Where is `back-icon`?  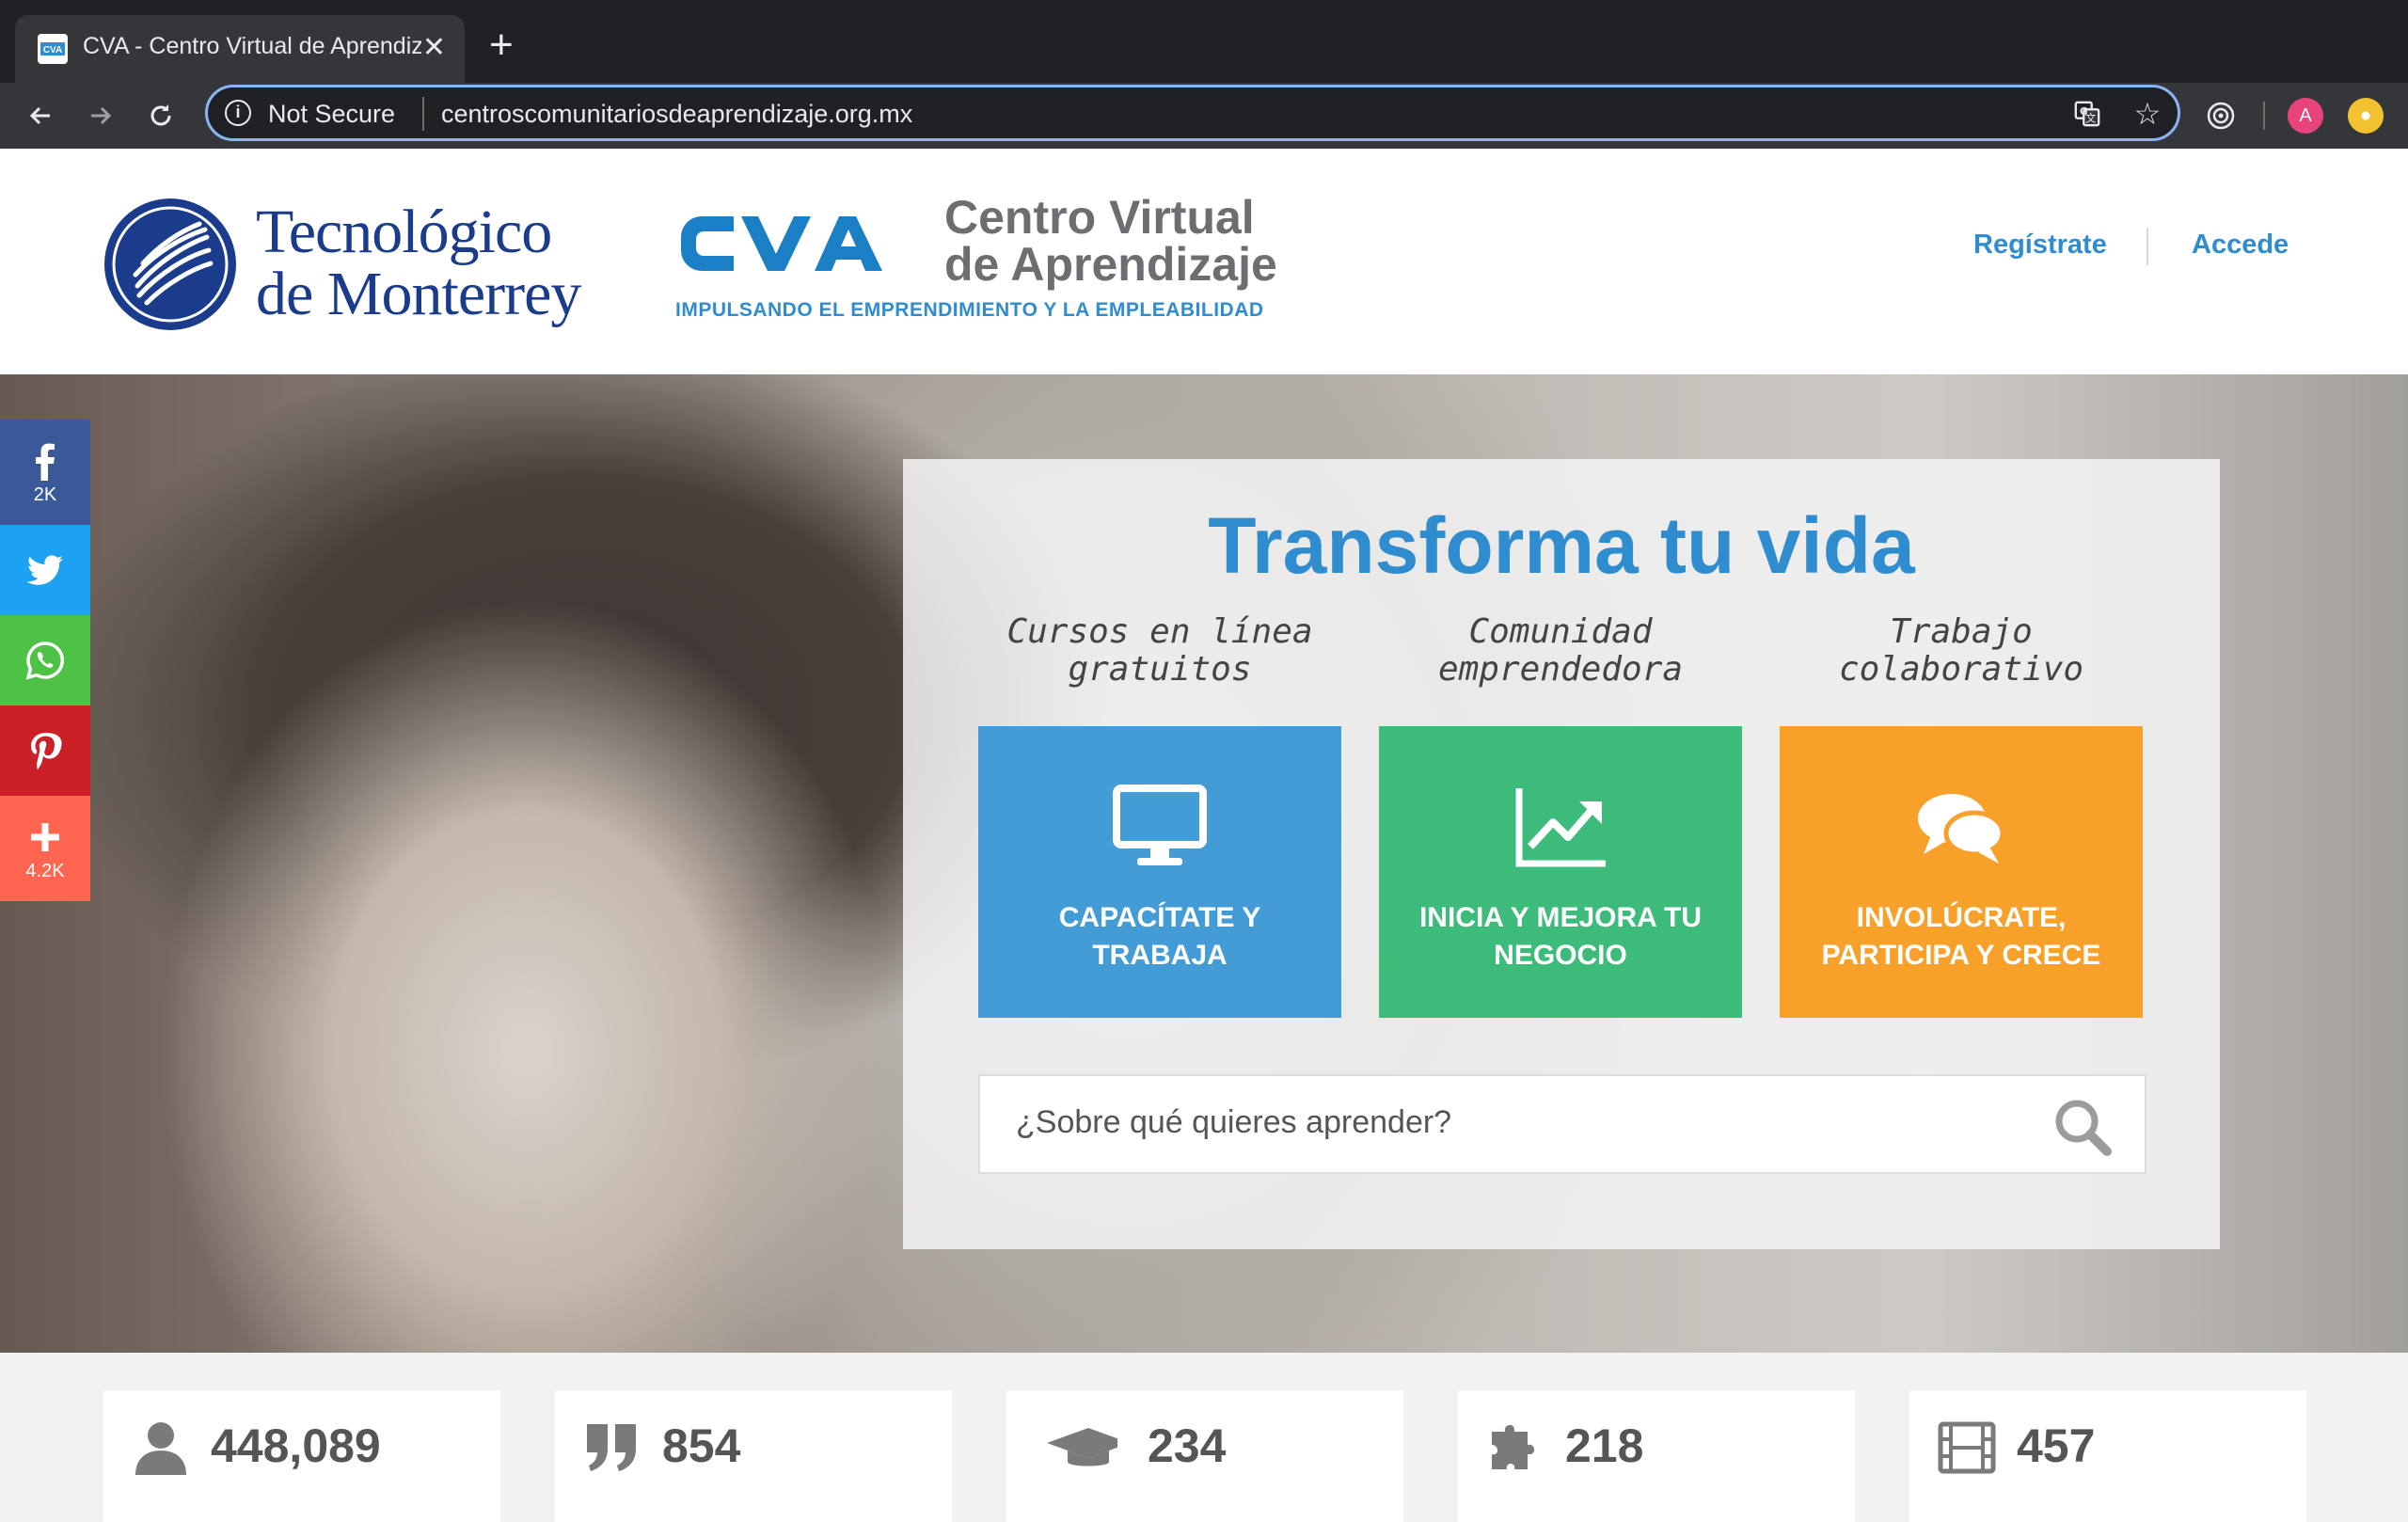 back-icon is located at coordinates (40, 115).